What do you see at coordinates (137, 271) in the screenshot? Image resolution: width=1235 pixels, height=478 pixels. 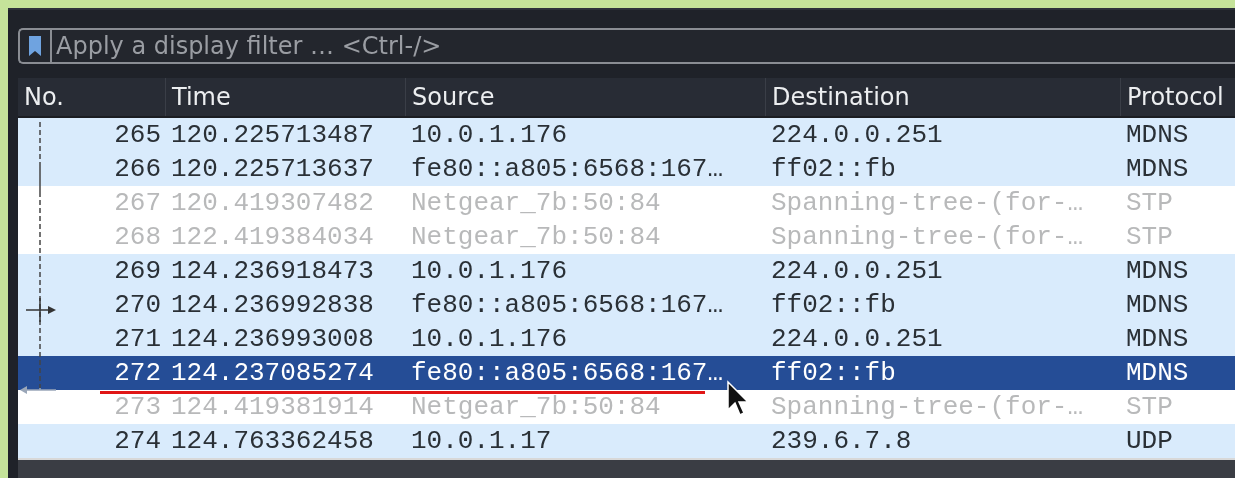 I see `table-cell-text: 269` at bounding box center [137, 271].